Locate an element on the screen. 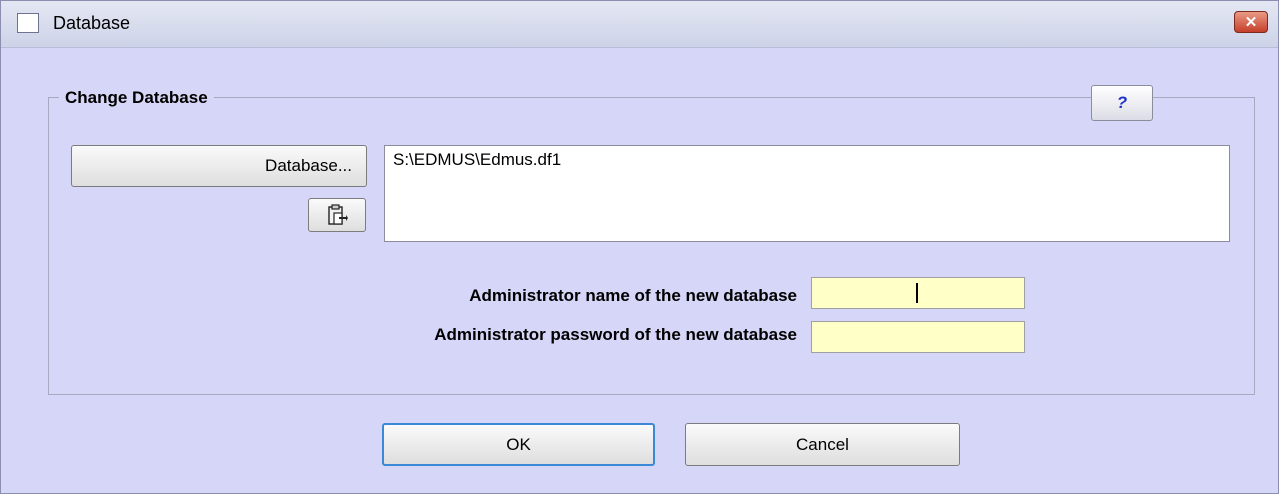 The height and width of the screenshot is (496, 1281). admin-password-input is located at coordinates (918, 337).